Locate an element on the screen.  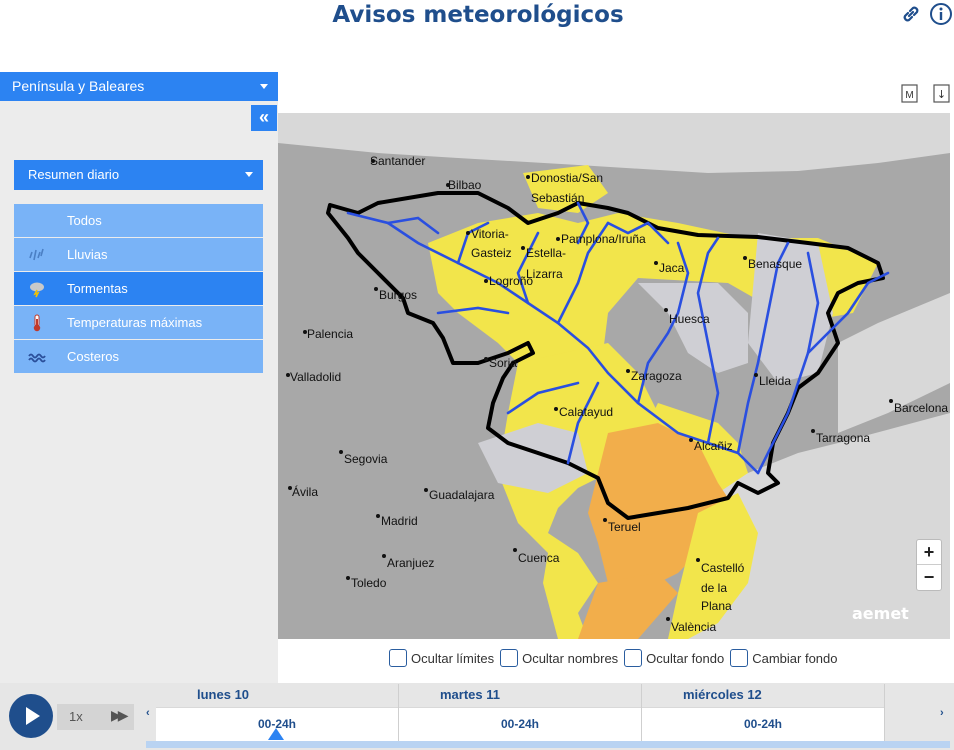
city-label: de la is located at coordinates (714, 588).